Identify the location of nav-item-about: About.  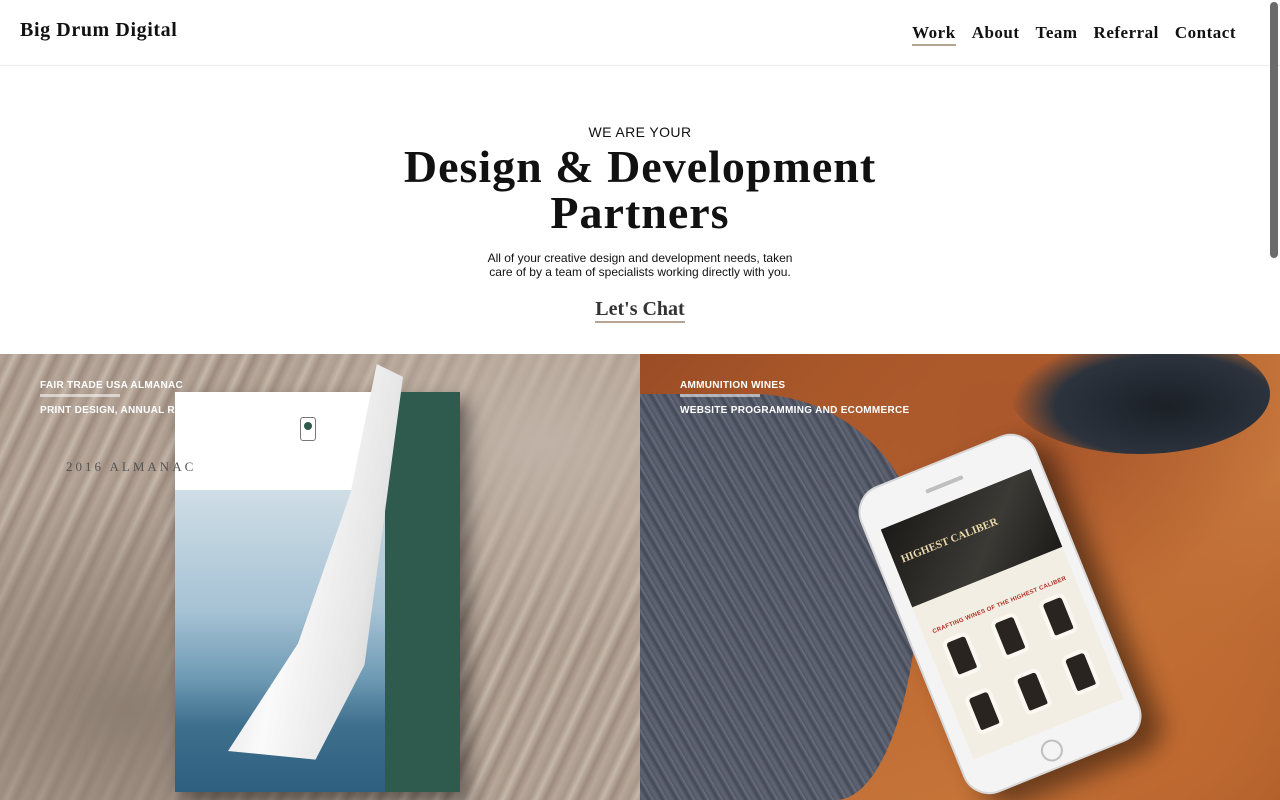
(996, 34).